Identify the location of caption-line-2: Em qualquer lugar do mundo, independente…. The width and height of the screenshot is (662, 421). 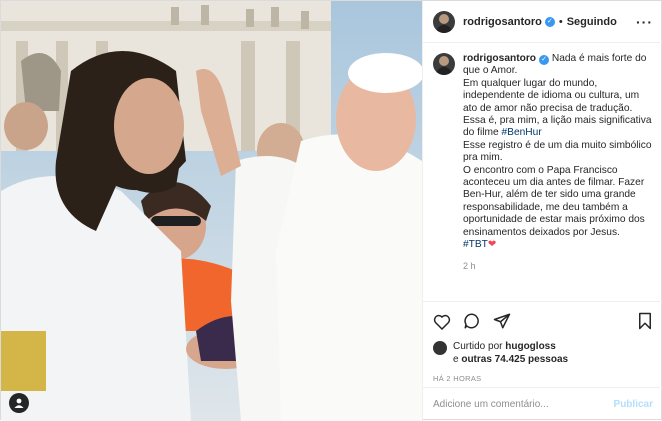
(557, 108).